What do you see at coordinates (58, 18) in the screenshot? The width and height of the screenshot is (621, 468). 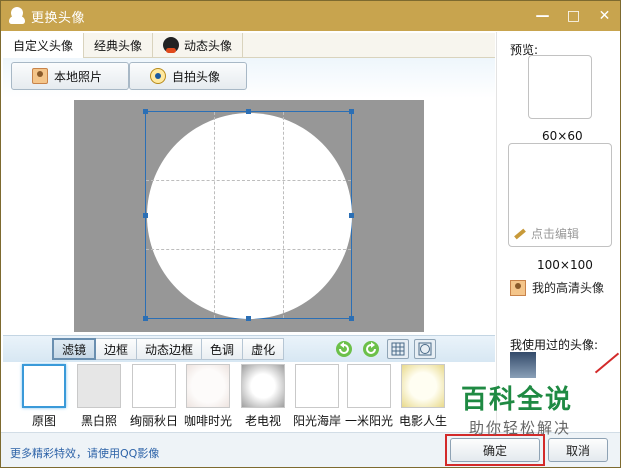 I see `window-title: 更换头像` at bounding box center [58, 18].